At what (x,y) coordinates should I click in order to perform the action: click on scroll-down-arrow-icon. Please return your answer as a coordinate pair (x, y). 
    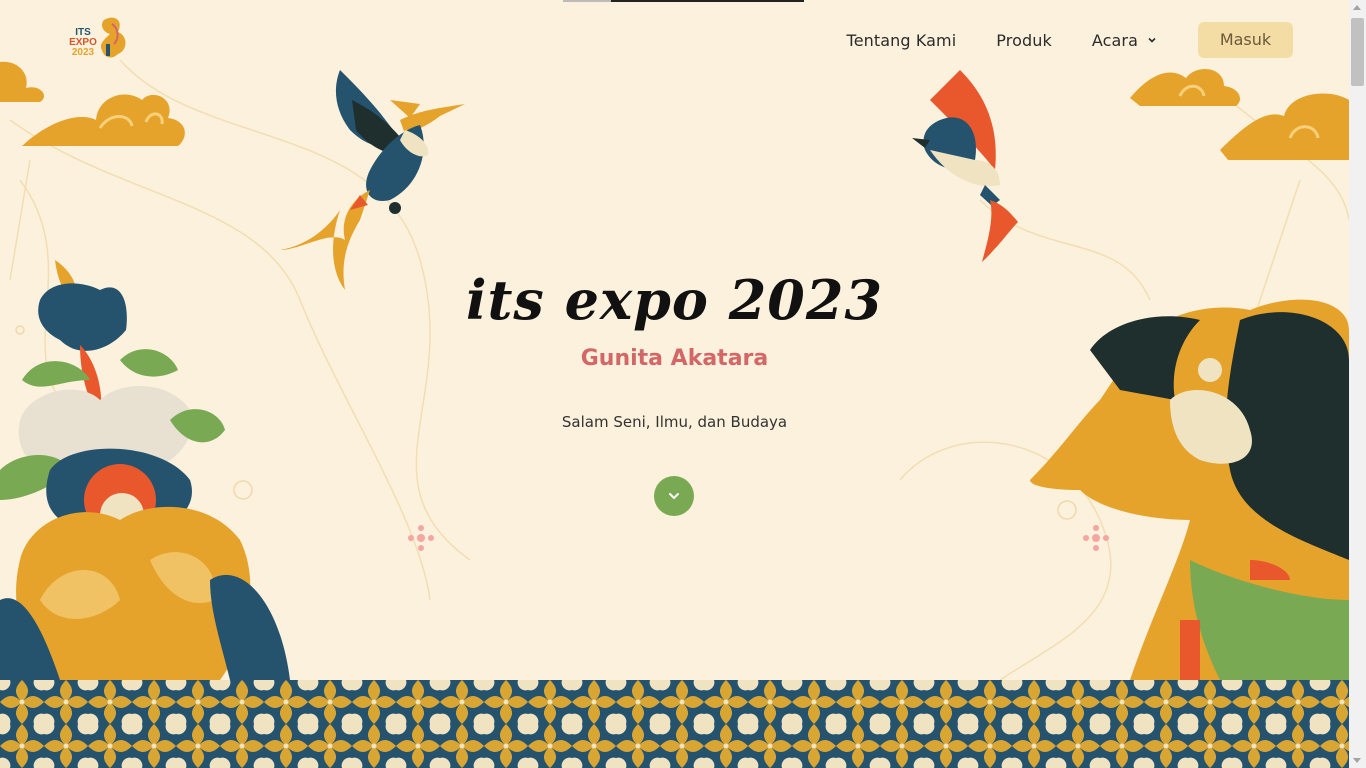
    Looking at the image, I should click on (1357, 760).